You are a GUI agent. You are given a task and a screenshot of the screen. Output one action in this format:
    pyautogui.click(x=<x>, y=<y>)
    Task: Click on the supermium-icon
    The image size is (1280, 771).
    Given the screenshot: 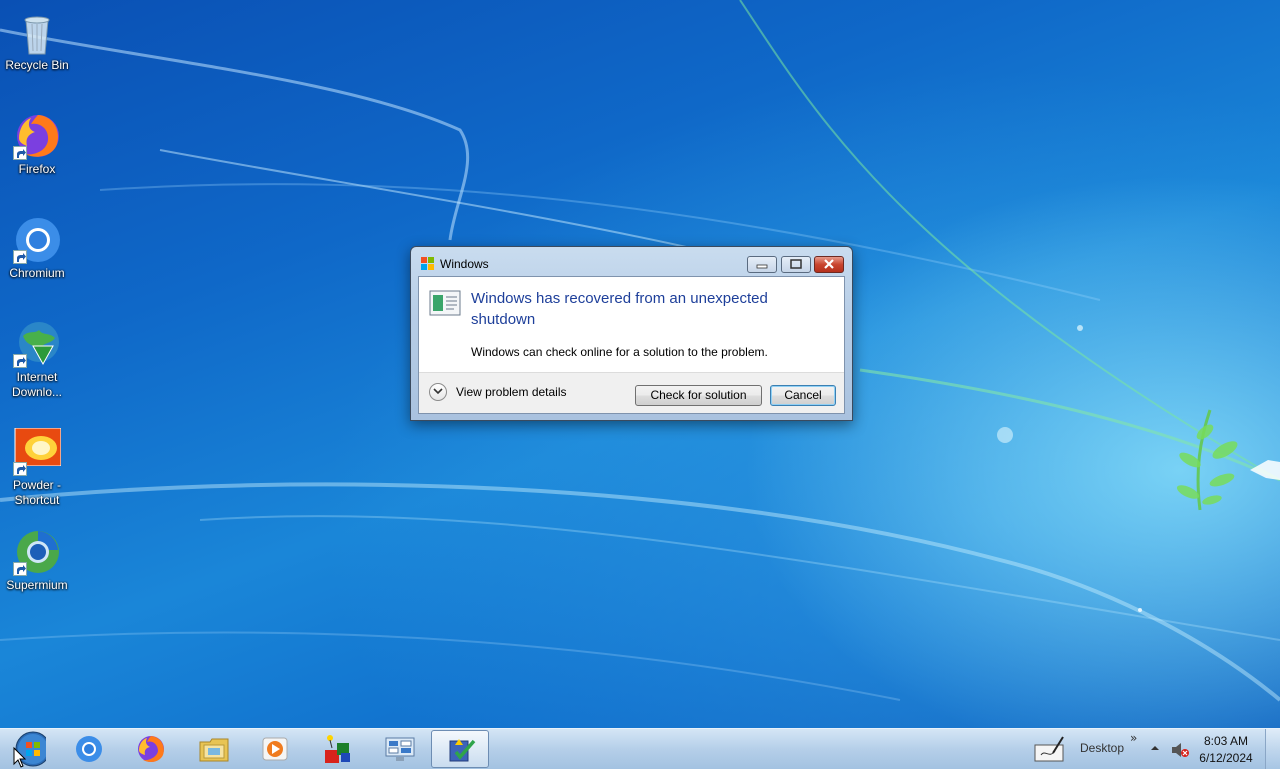 What is the action you would take?
    pyautogui.click(x=37, y=552)
    